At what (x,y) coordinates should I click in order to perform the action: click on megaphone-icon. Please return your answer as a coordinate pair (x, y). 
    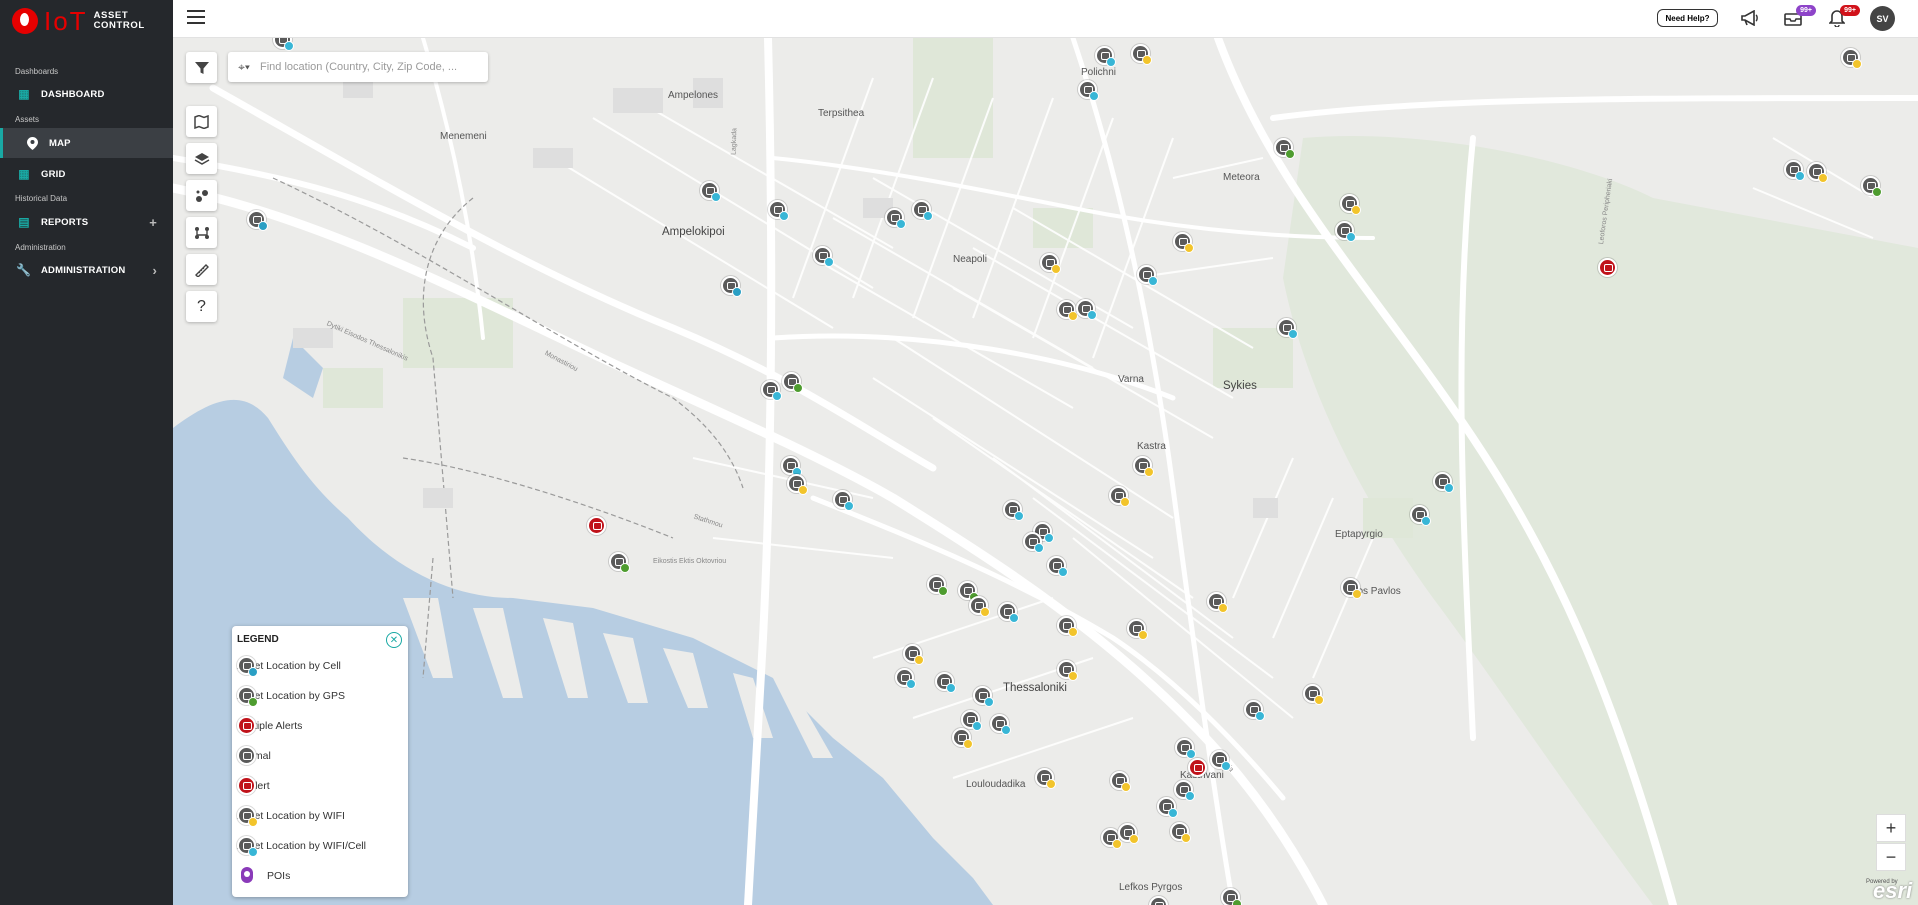
    Looking at the image, I should click on (1750, 18).